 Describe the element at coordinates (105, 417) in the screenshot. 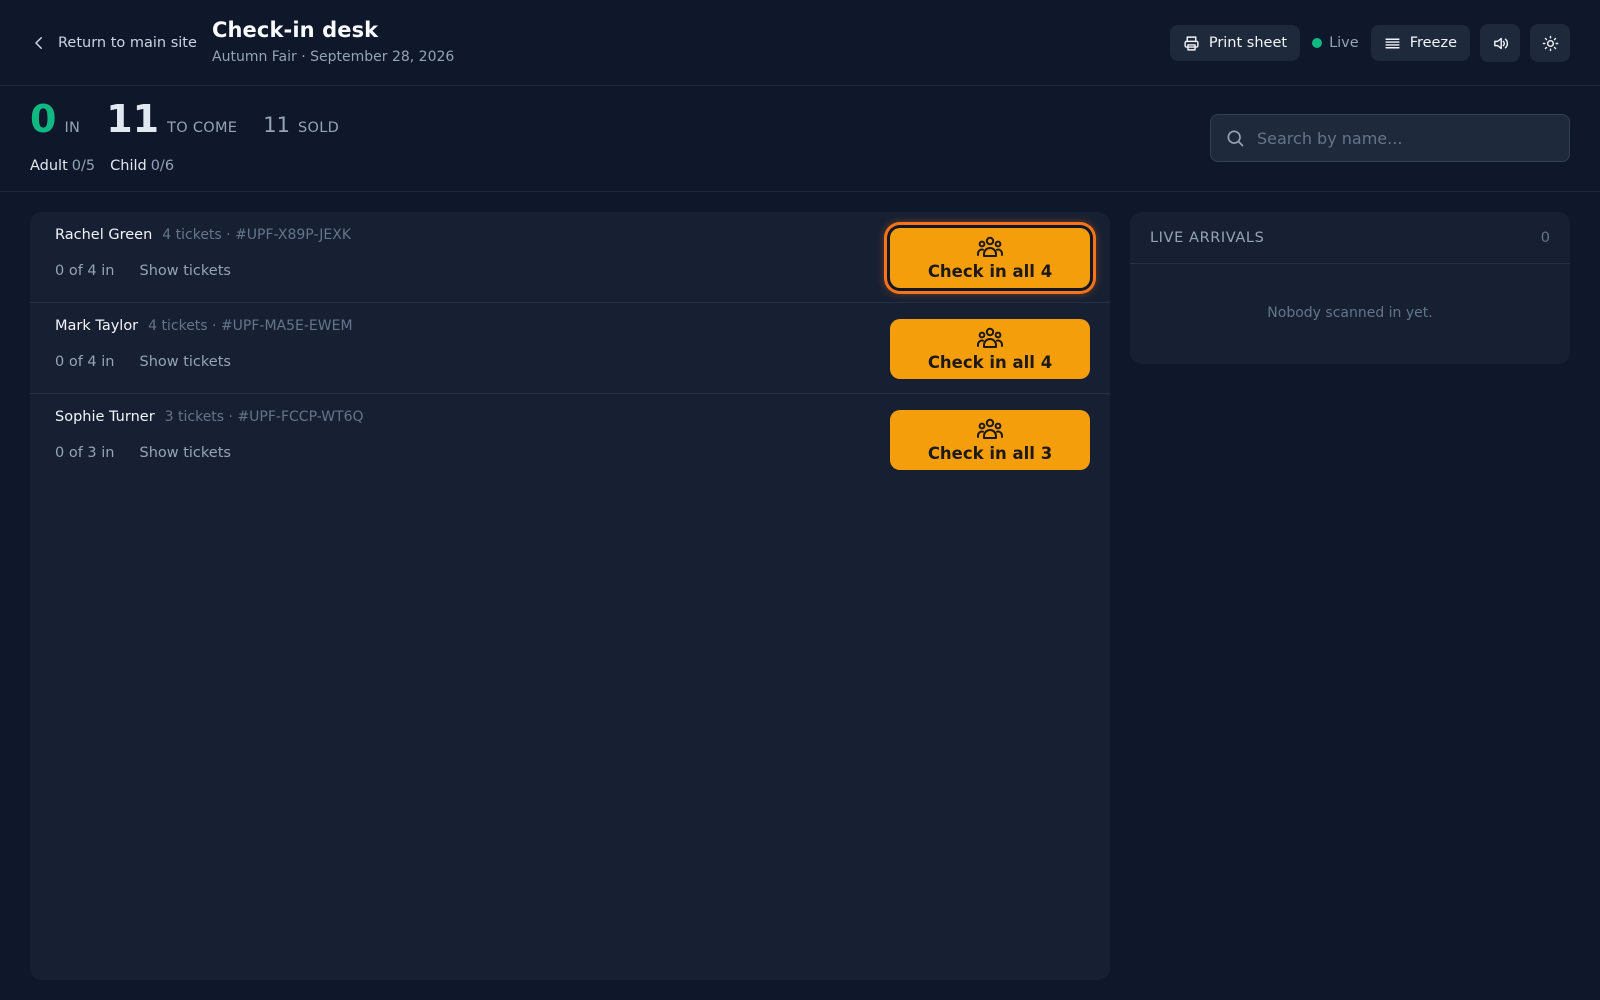

I see `attendee-name: Sophie Turner` at that location.